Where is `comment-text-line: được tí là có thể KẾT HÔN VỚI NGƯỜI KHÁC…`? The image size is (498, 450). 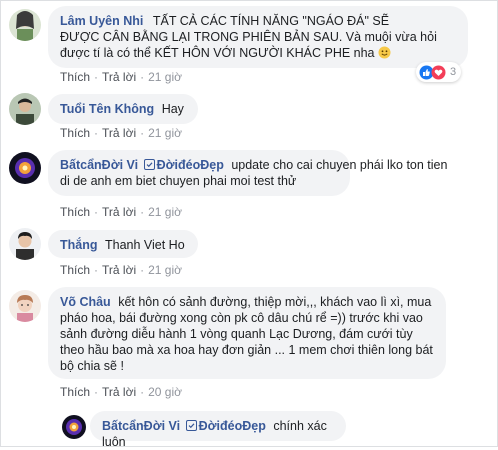
comment-text-line: được tí là có thể KẾT HÔN VỚI NGƯỜI KHÁC… is located at coordinates (217, 53).